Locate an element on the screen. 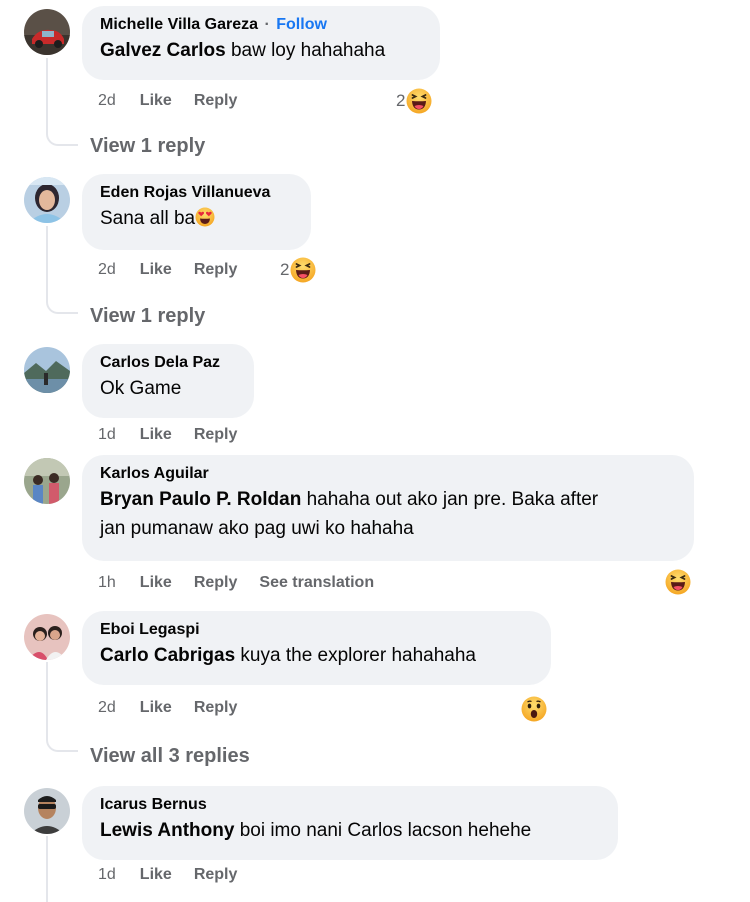  mention-link: Carlo Cabrigas is located at coordinates (167, 655).